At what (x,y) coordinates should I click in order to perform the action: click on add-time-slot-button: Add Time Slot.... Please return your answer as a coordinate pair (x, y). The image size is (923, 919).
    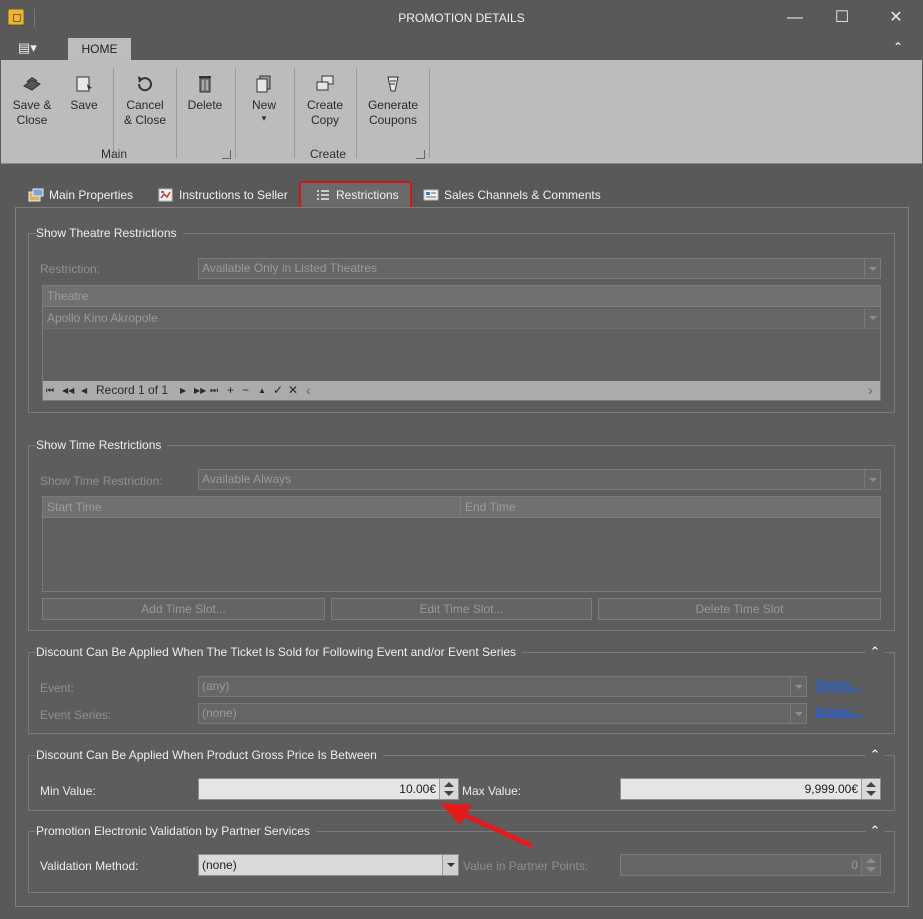
    Looking at the image, I should click on (183, 609).